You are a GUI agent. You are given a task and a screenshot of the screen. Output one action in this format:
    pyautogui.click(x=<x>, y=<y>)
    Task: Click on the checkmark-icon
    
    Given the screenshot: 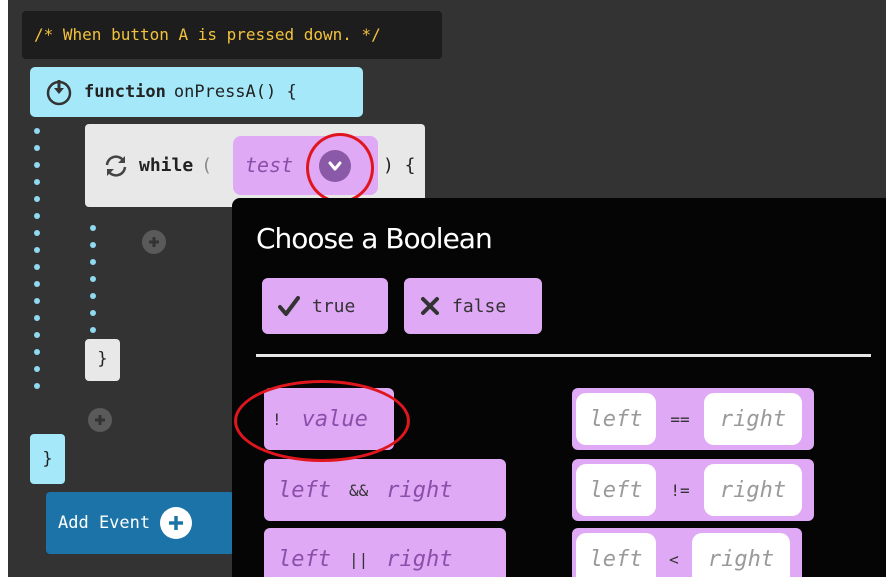 What is the action you would take?
    pyautogui.click(x=289, y=306)
    